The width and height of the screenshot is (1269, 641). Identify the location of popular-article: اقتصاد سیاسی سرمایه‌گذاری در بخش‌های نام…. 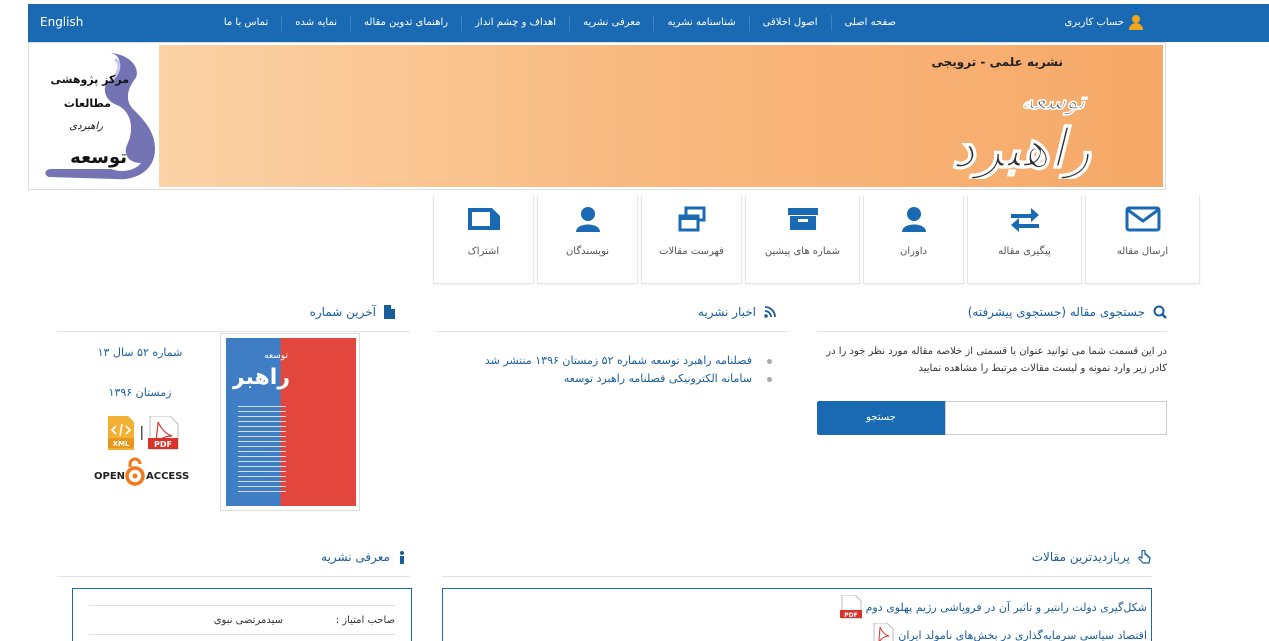
(1009, 632).